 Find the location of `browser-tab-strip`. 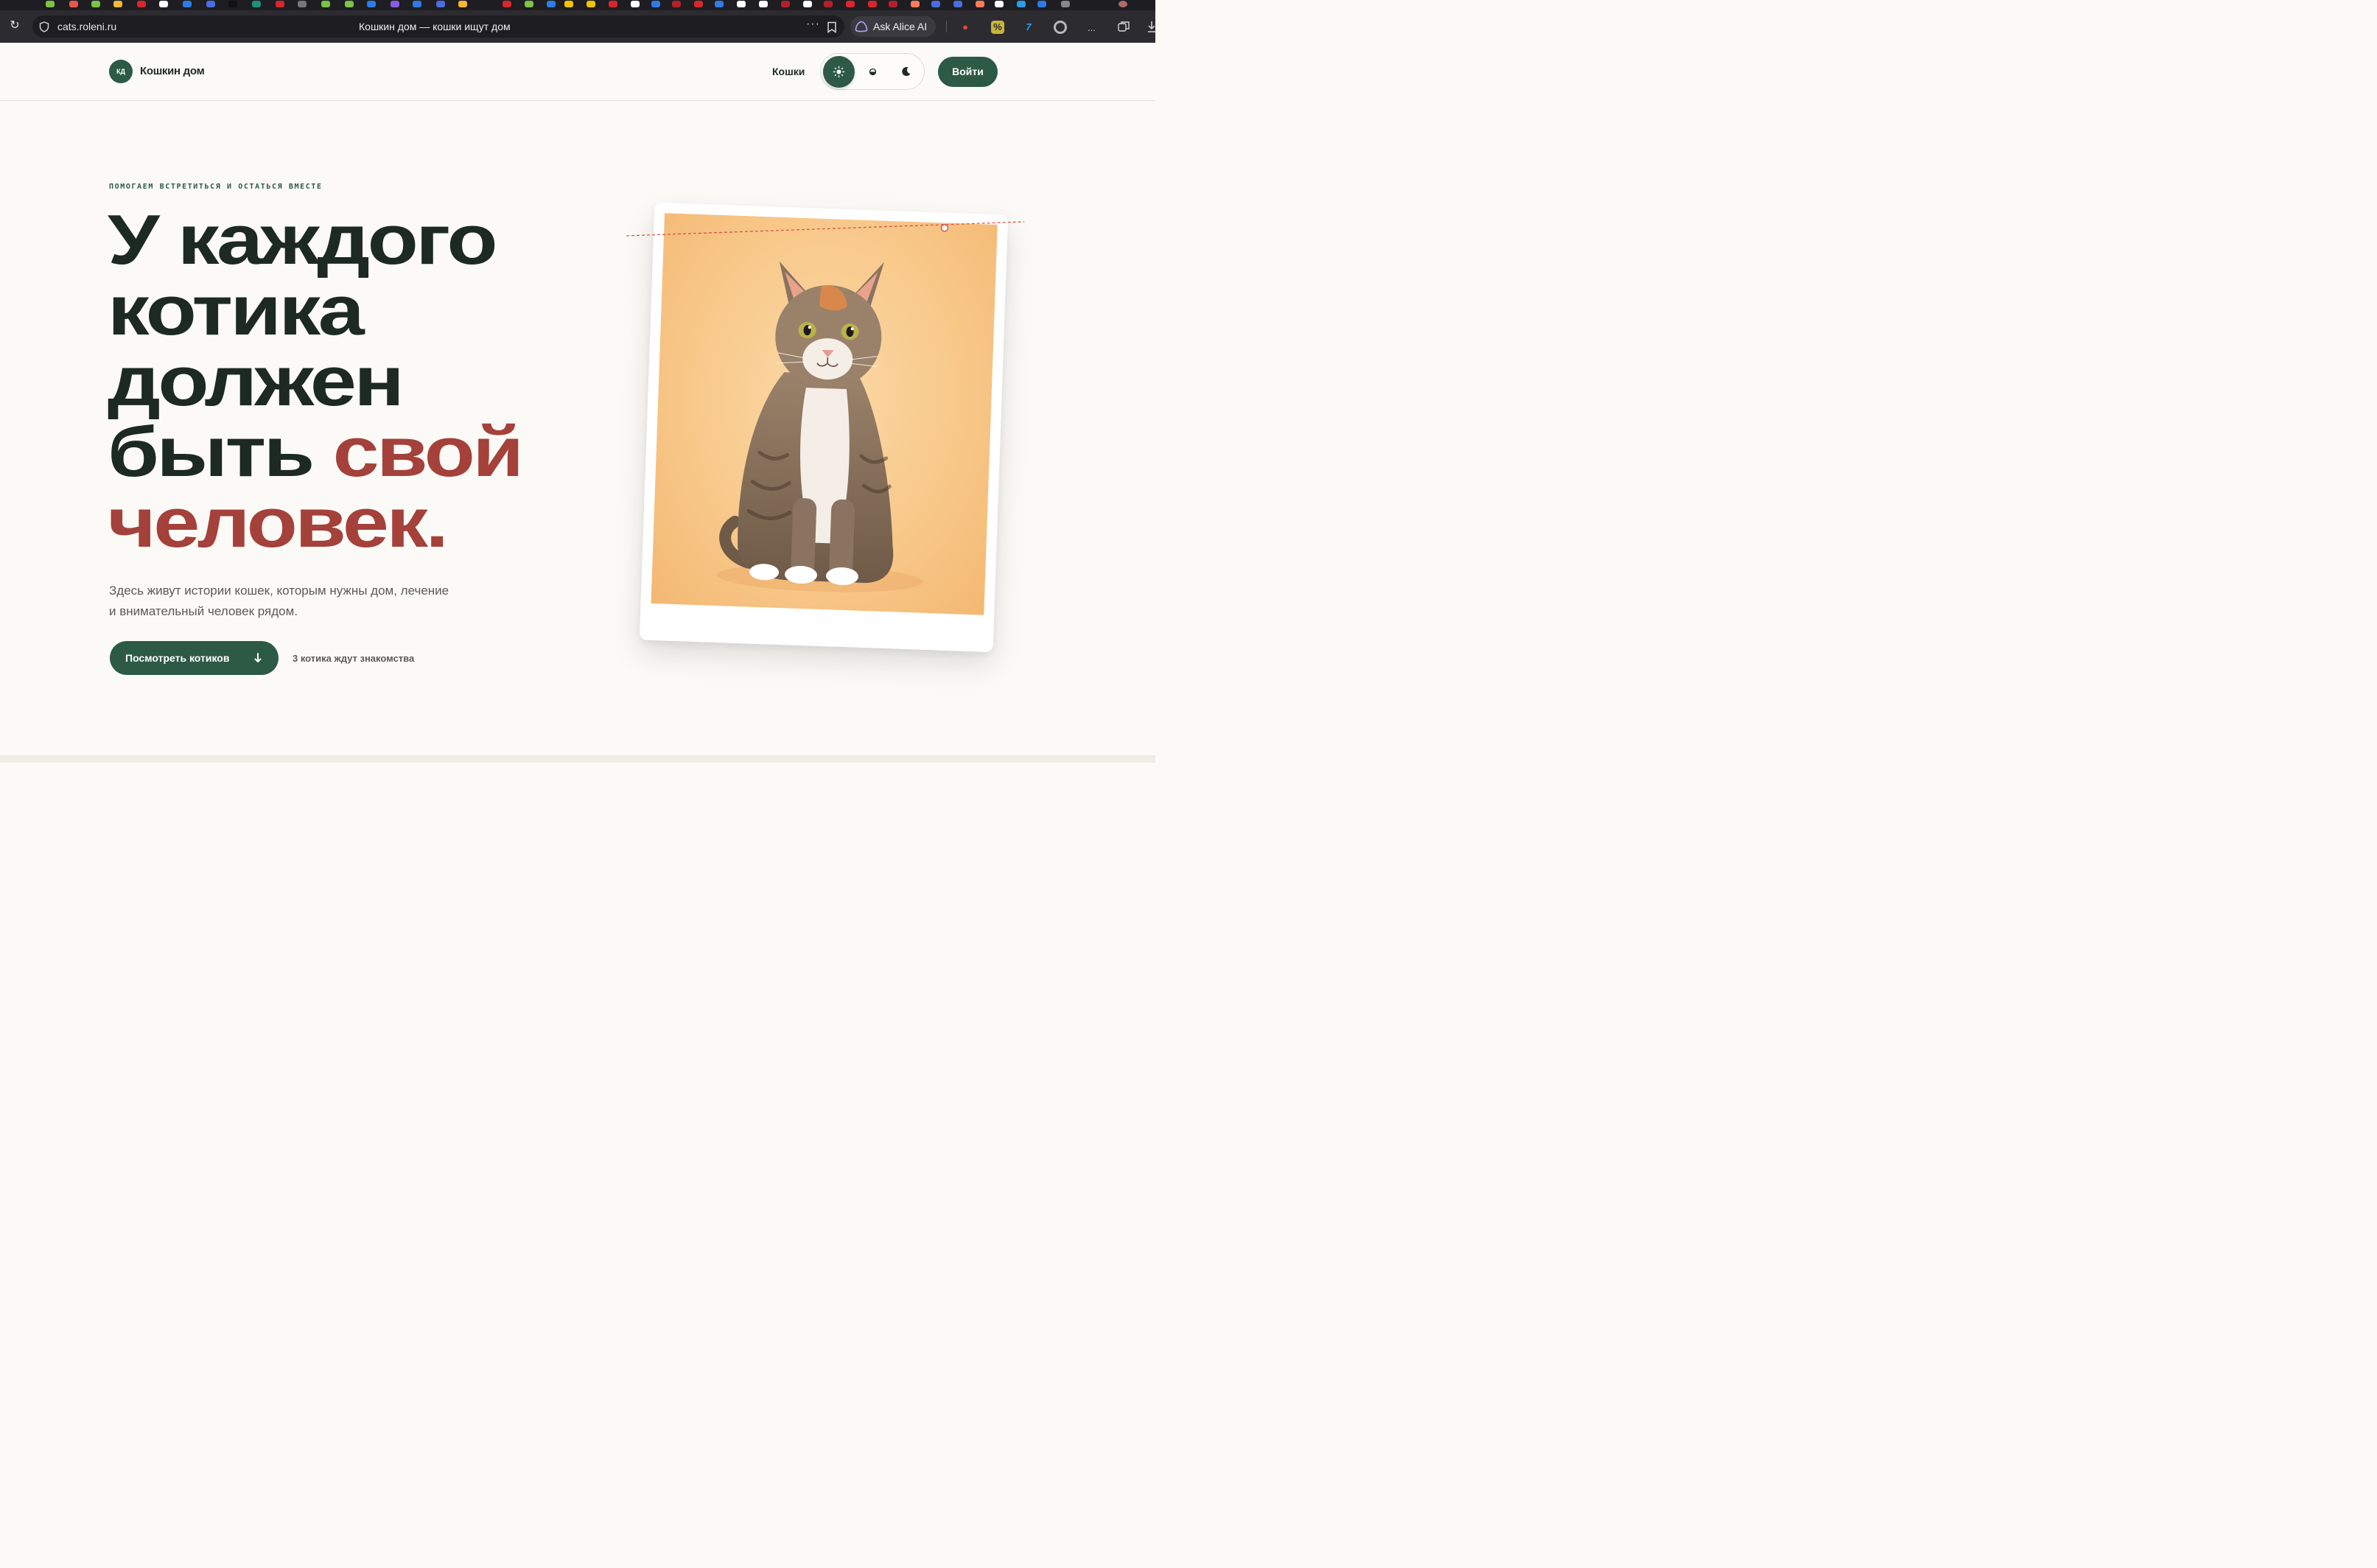

browser-tab-strip is located at coordinates (577, 5).